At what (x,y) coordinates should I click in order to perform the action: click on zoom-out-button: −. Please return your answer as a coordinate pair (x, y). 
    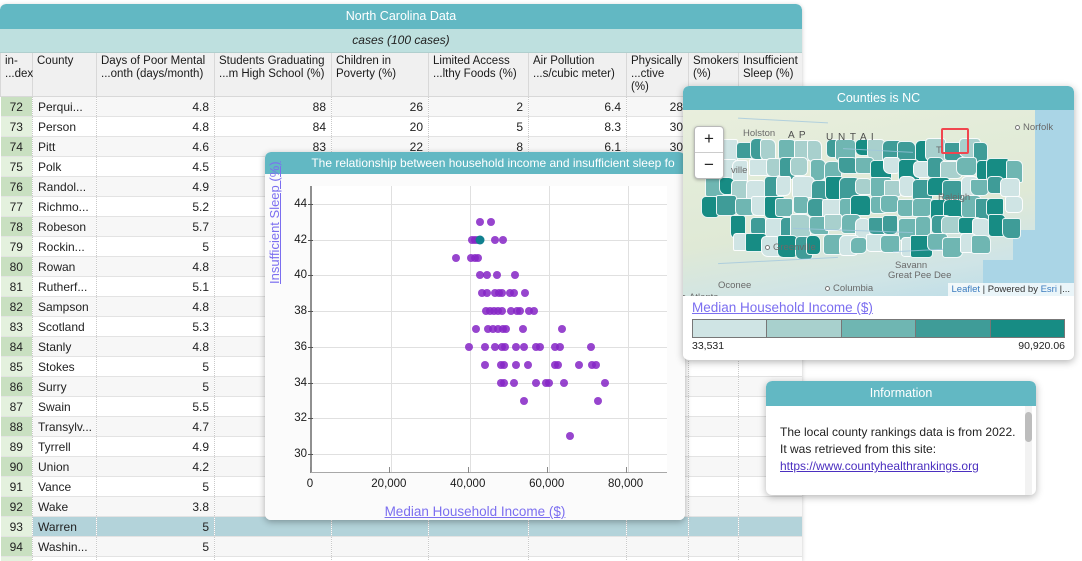
    Looking at the image, I should click on (709, 165).